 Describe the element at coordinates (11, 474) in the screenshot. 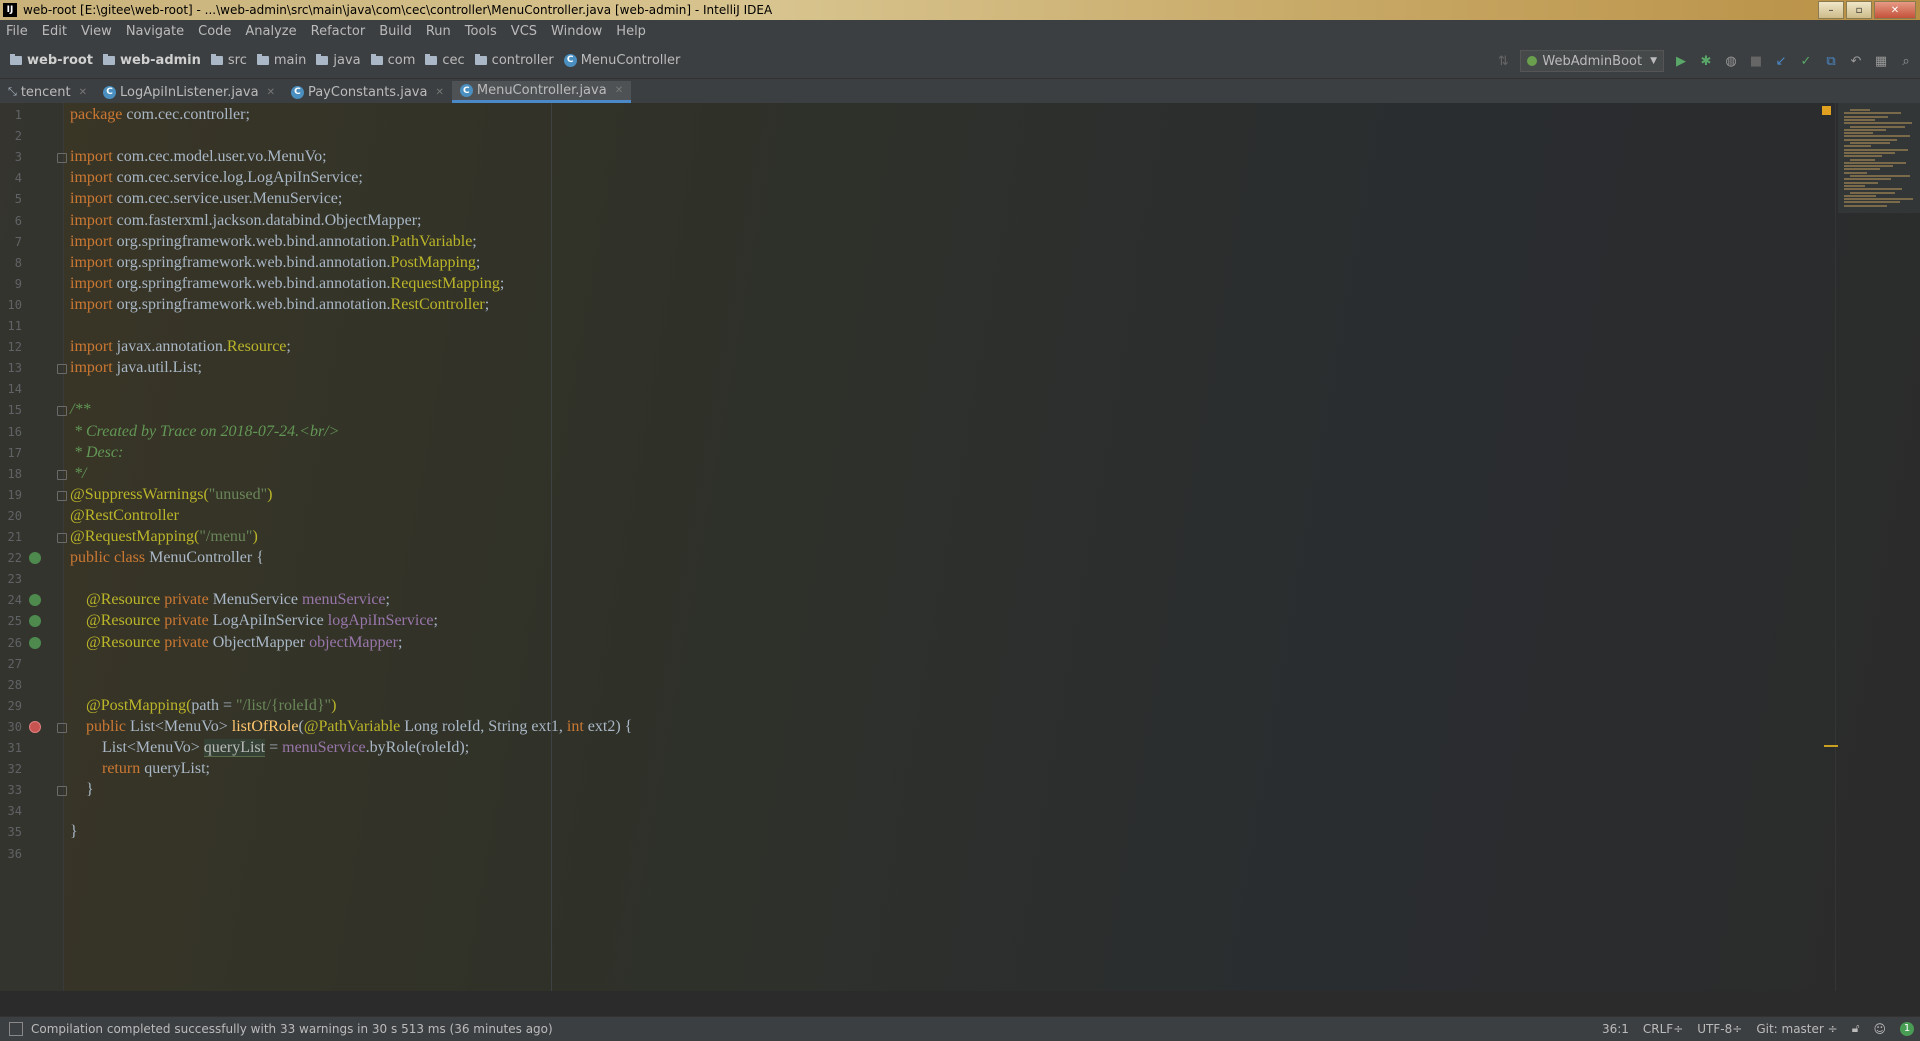

I see `line-number: 18` at that location.